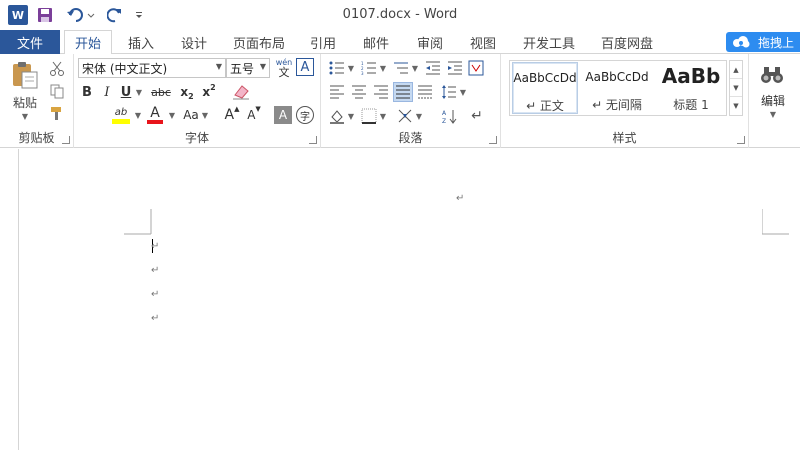 The image size is (800, 450). What do you see at coordinates (107, 92) in the screenshot?
I see `italic-button: I` at bounding box center [107, 92].